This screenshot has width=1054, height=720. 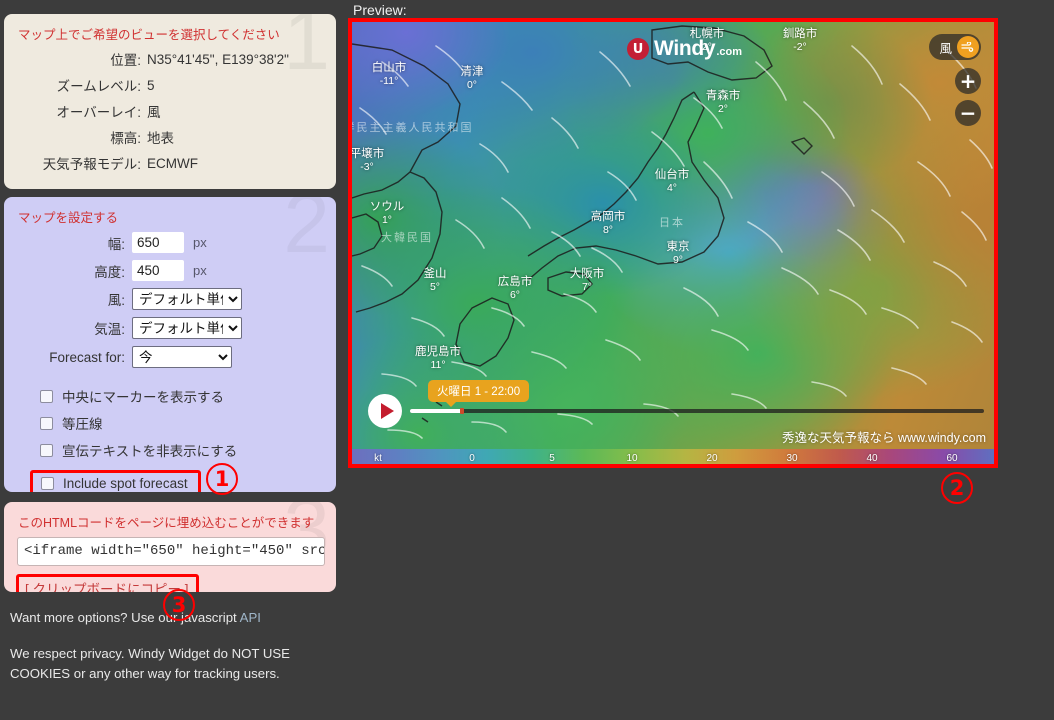 What do you see at coordinates (107, 587) in the screenshot?
I see `copy-to-clipboard-label: [ クリップボードにコピー ]` at bounding box center [107, 587].